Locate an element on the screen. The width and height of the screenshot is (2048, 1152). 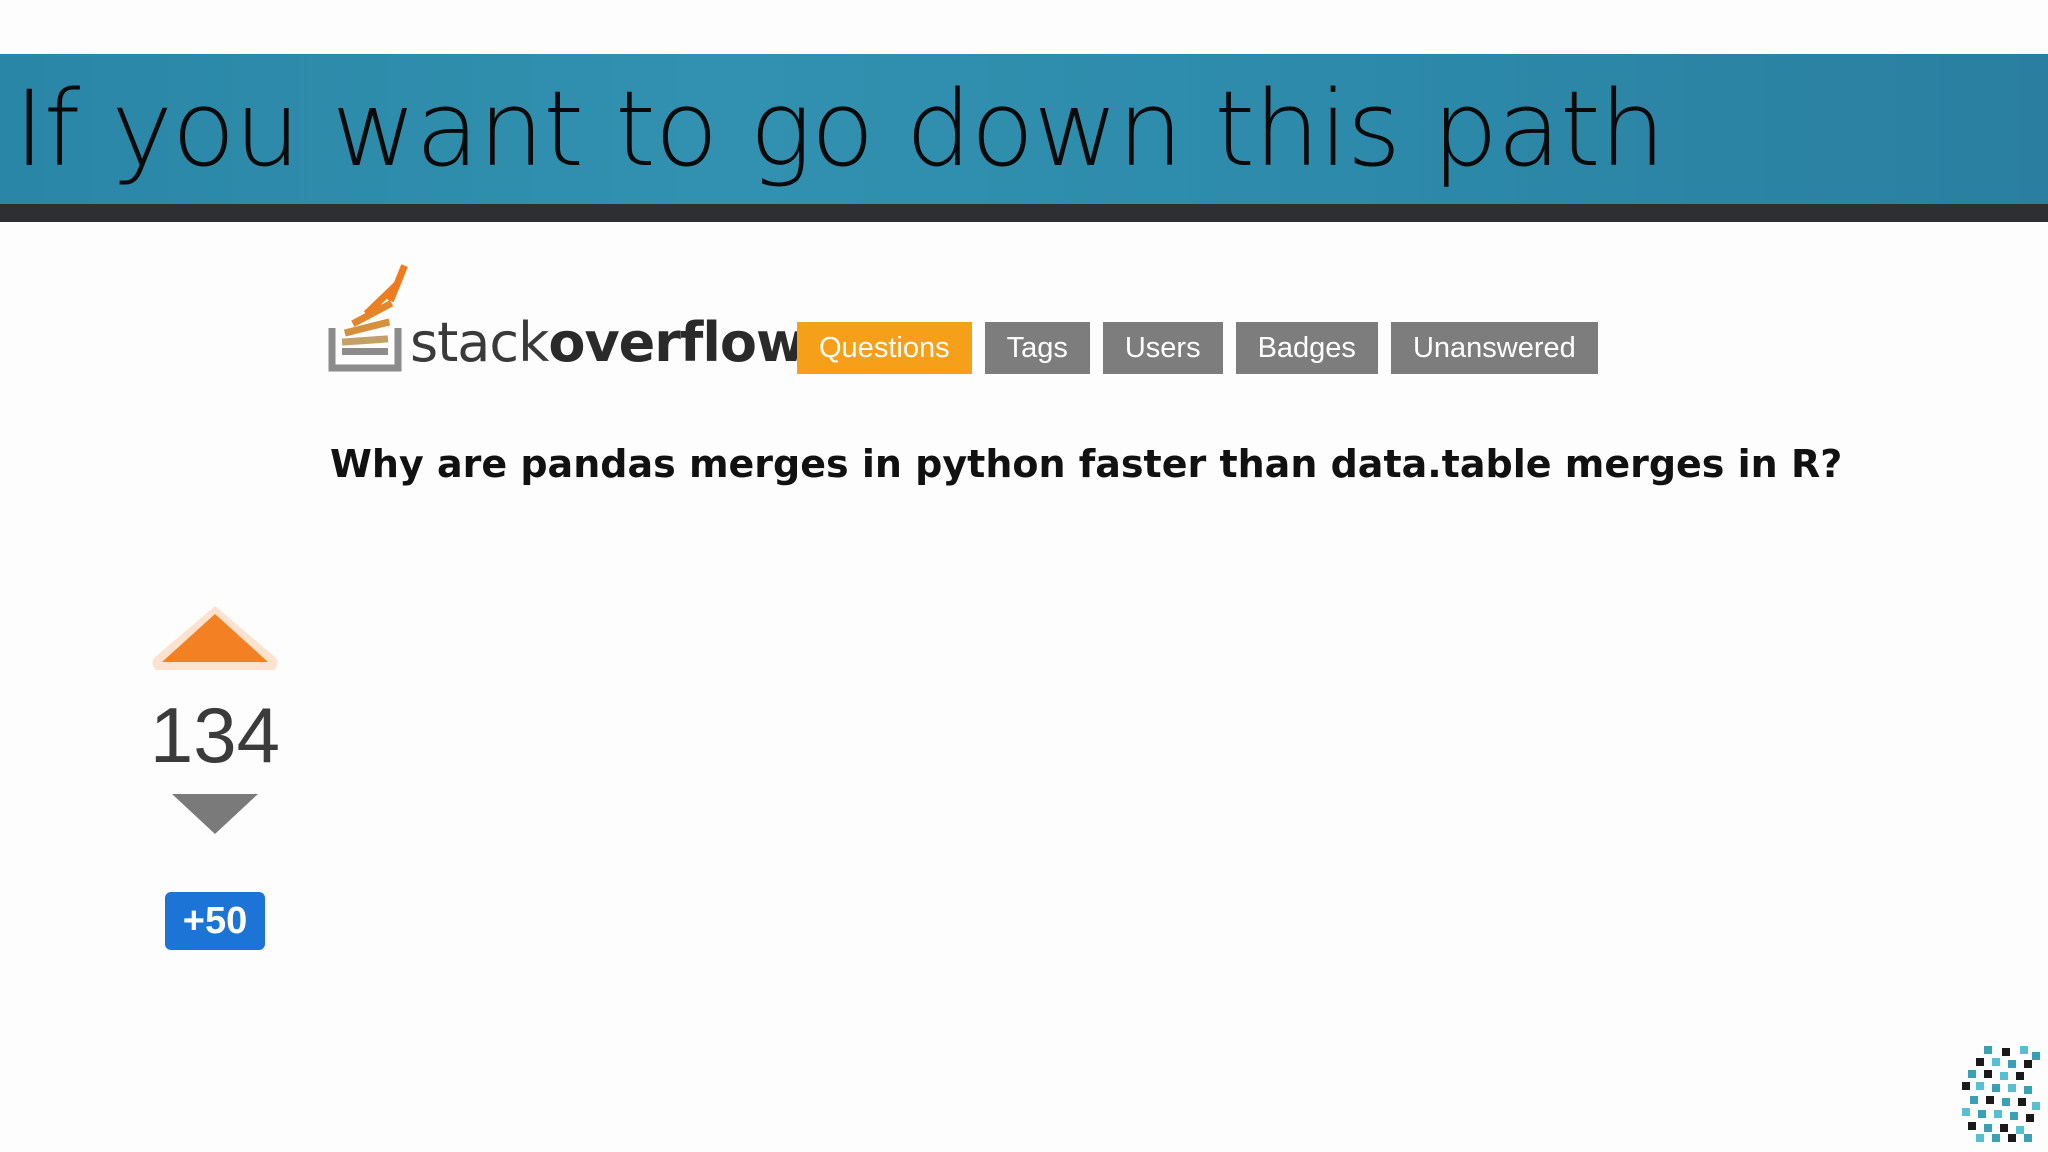
stackoverflow-wordmark: stackoverflow is located at coordinates (608, 343).